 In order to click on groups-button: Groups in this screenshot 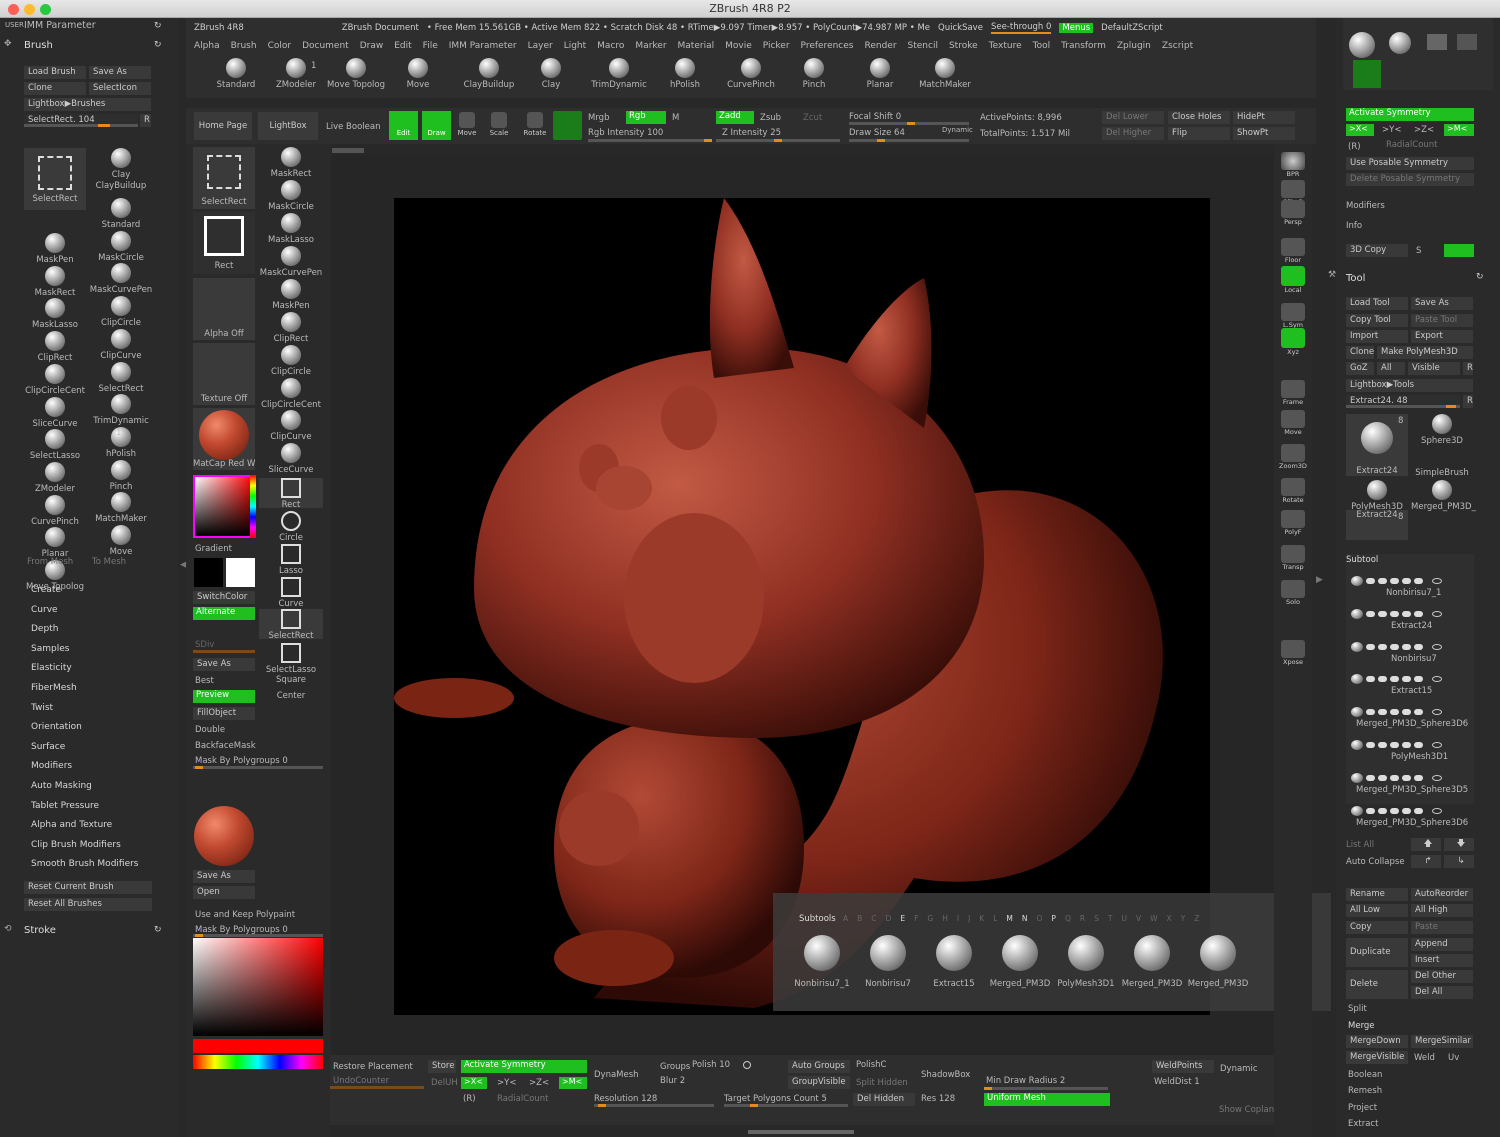, I will do `click(675, 1067)`.